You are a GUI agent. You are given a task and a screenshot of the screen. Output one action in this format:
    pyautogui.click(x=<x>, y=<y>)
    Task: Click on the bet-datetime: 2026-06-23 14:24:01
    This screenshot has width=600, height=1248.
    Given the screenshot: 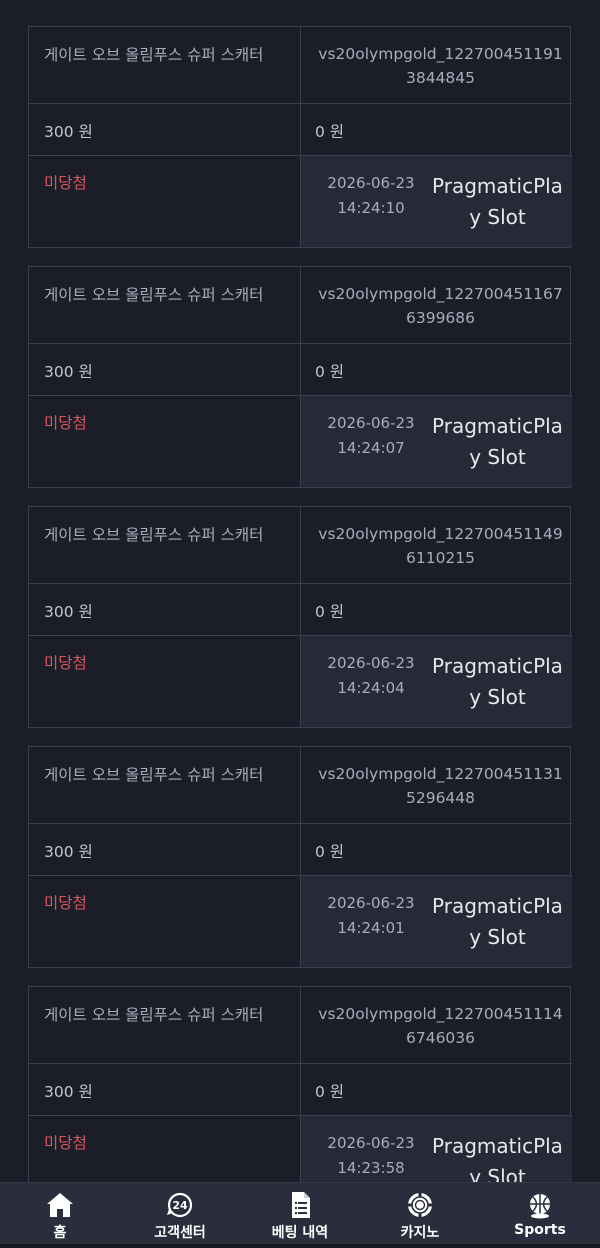 What is the action you would take?
    pyautogui.click(x=371, y=921)
    